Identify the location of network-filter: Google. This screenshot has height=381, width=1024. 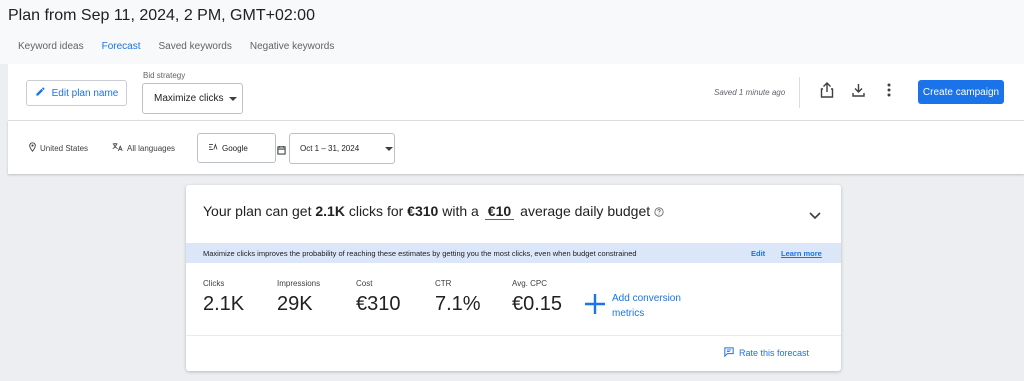
(236, 148).